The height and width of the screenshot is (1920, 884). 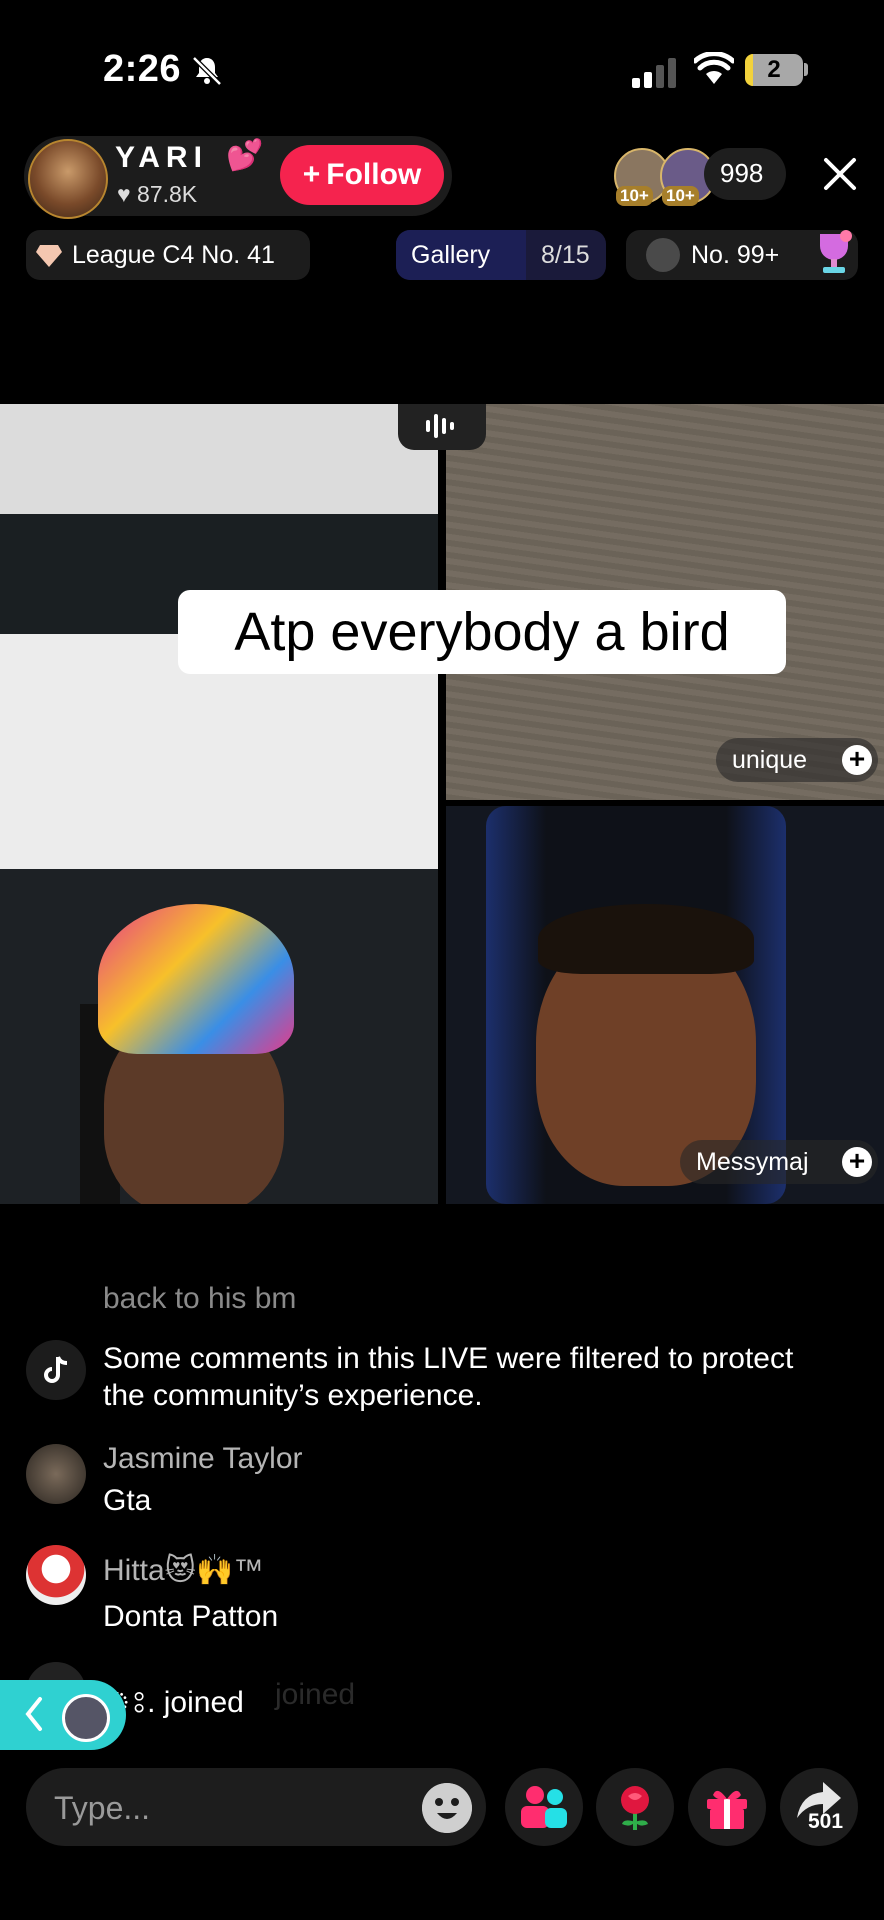 What do you see at coordinates (127, 1500) in the screenshot?
I see `comment-text: Gta` at bounding box center [127, 1500].